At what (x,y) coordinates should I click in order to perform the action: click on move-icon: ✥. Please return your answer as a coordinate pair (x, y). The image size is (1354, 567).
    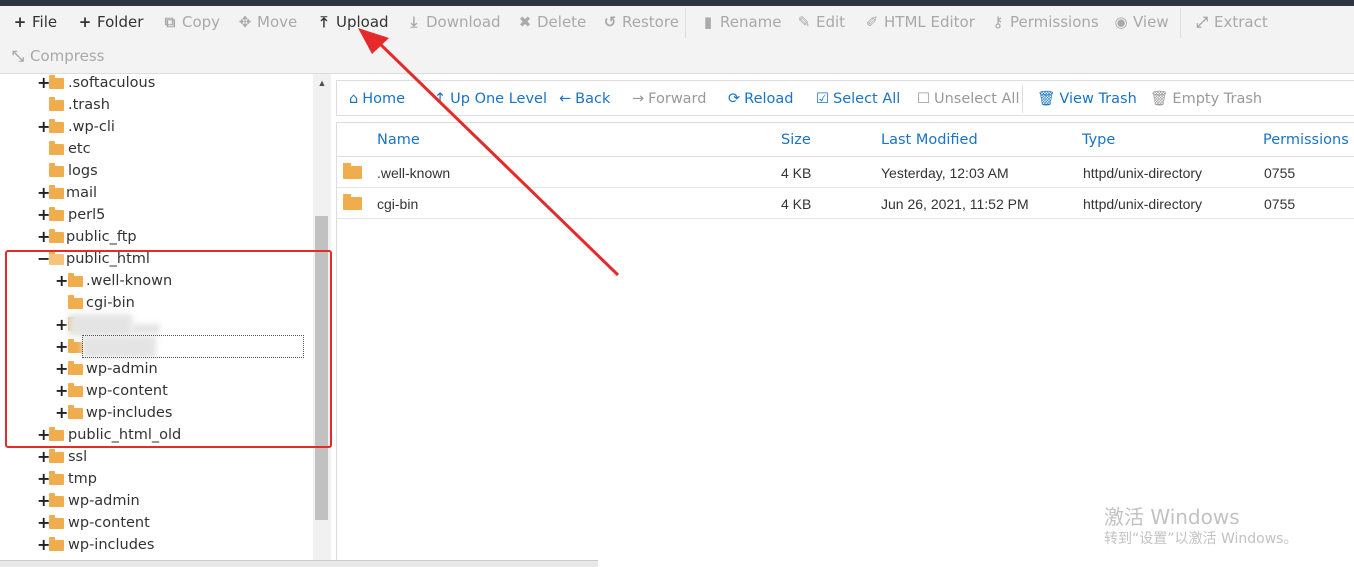
    Looking at the image, I should click on (245, 22).